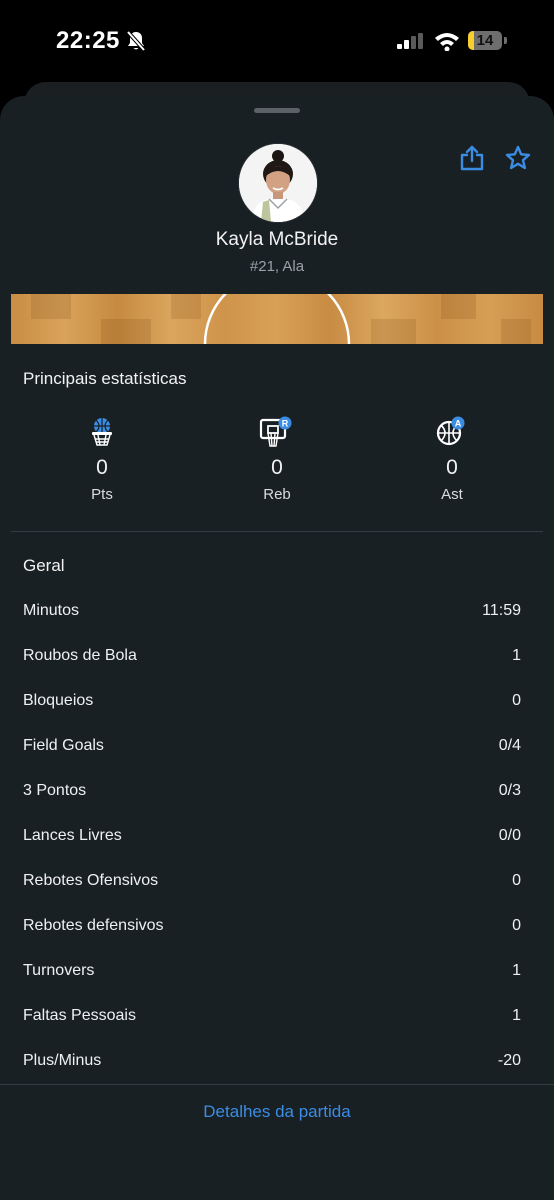  What do you see at coordinates (277, 467) in the screenshot?
I see `rebounds-value: 0` at bounding box center [277, 467].